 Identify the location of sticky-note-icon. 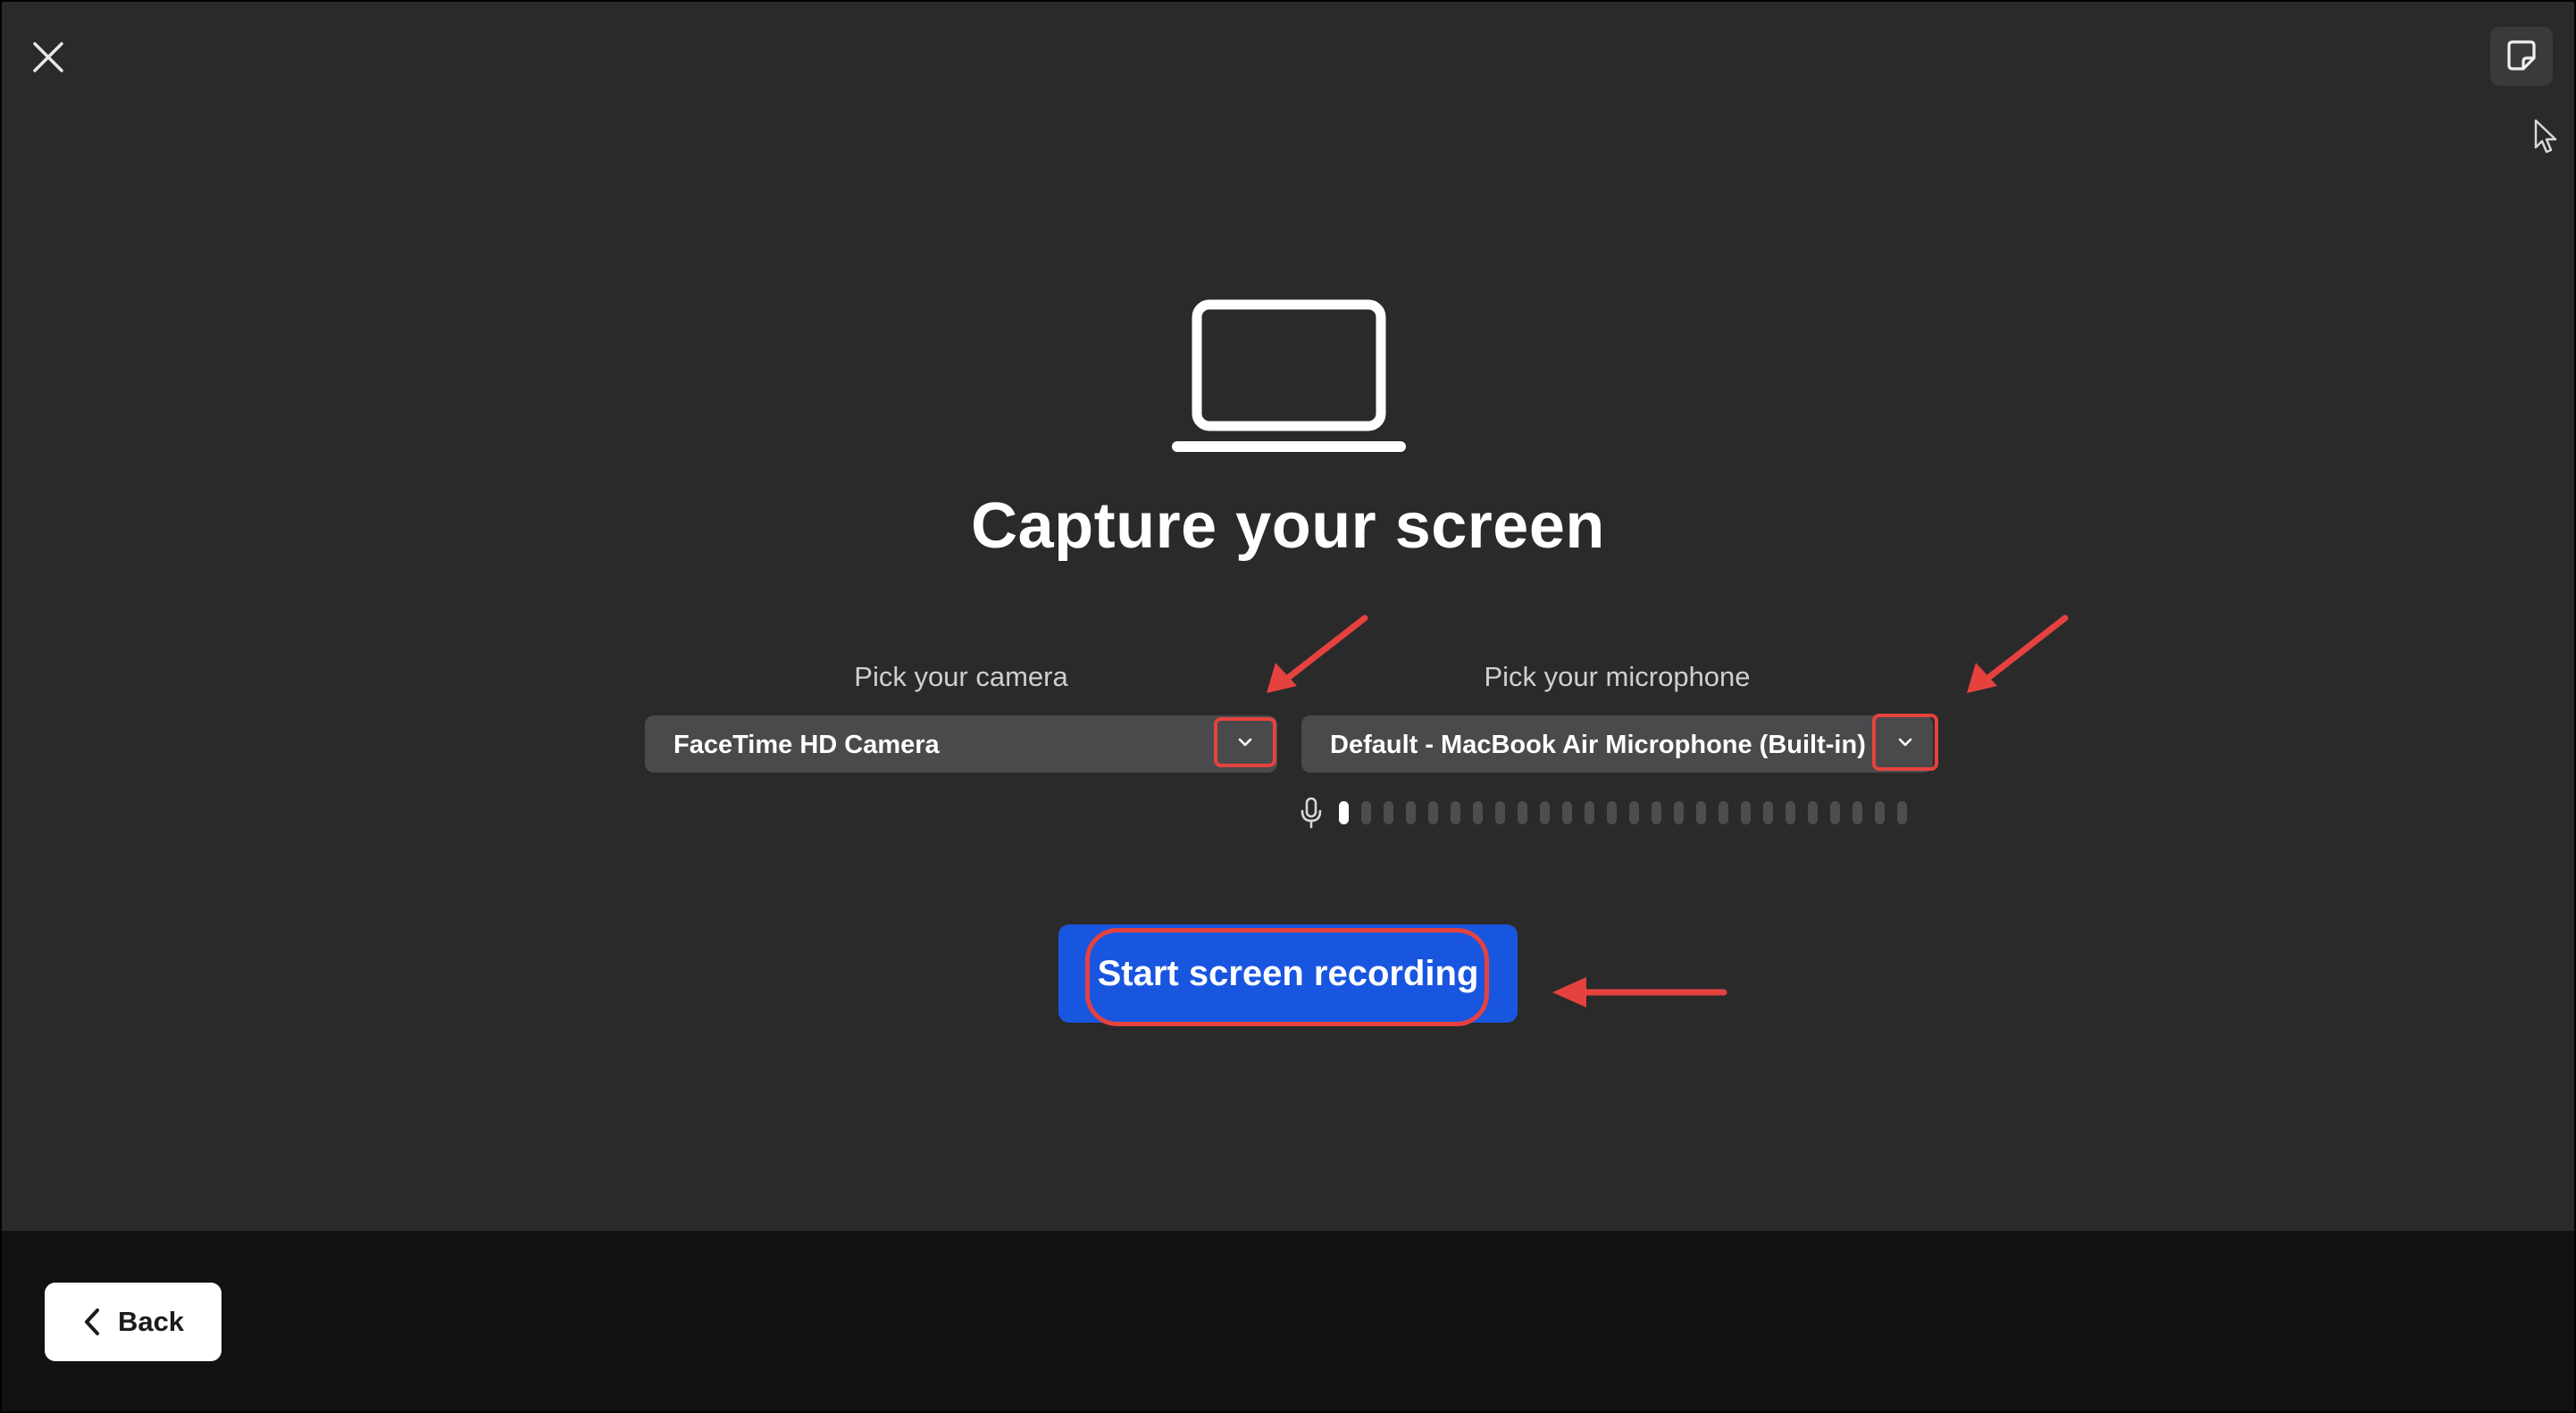
(2521, 55).